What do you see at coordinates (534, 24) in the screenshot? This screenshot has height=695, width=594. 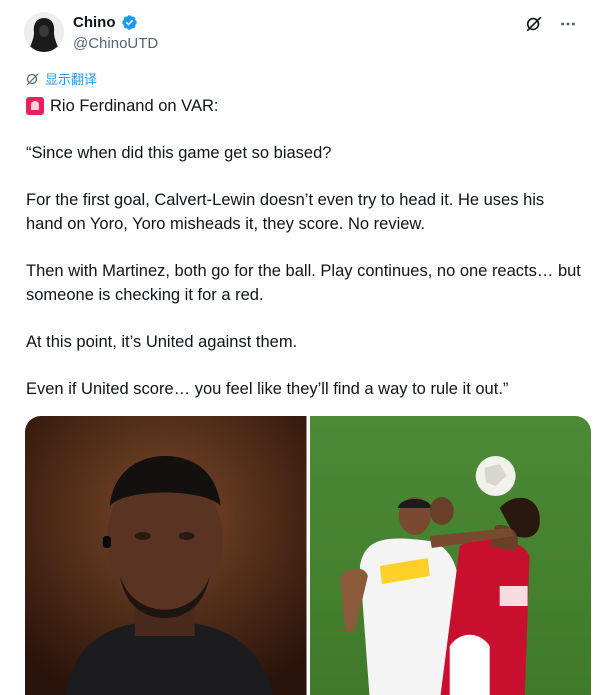 I see `grok-icon` at bounding box center [534, 24].